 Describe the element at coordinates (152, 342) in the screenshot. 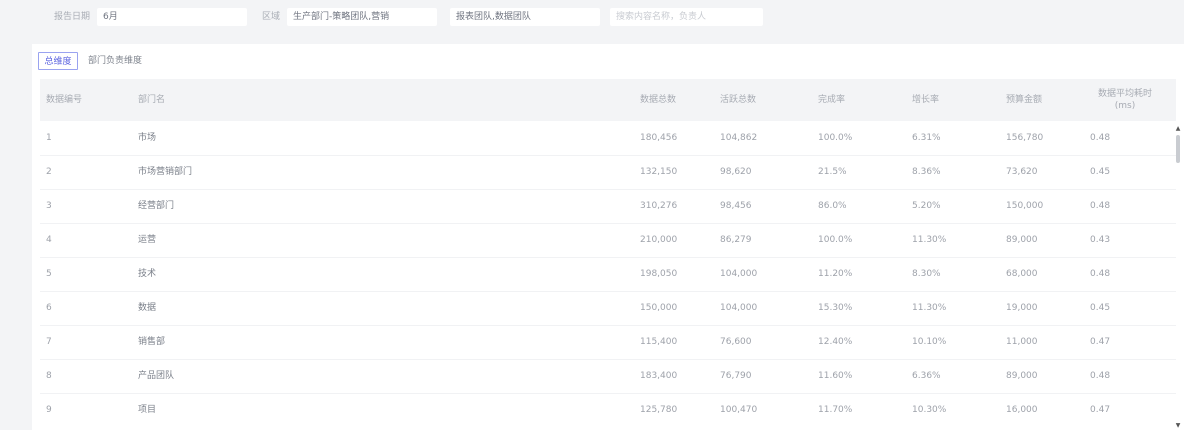

I see `cell-name: 销售部` at that location.